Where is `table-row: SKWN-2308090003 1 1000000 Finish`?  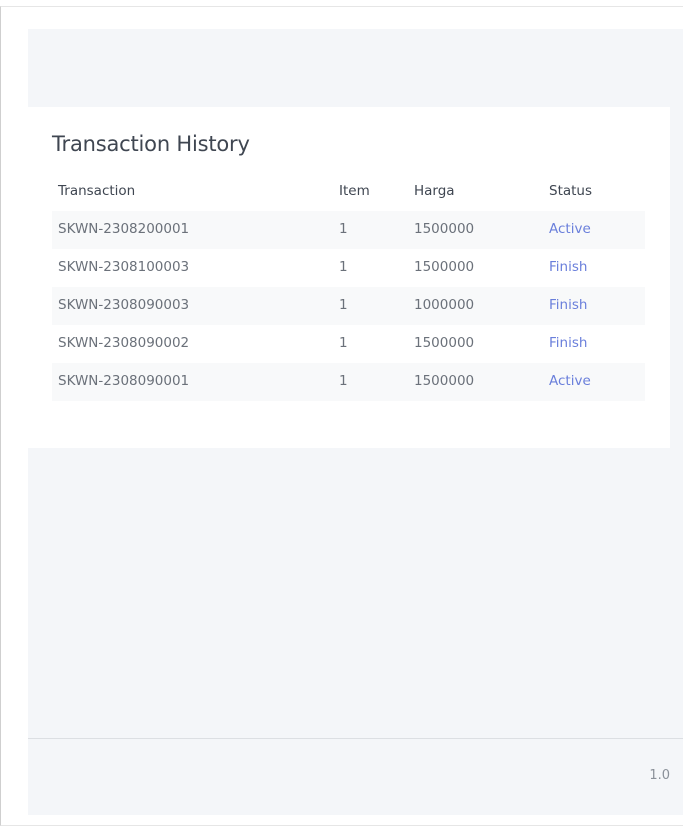 table-row: SKWN-2308090003 1 1000000 Finish is located at coordinates (348, 306).